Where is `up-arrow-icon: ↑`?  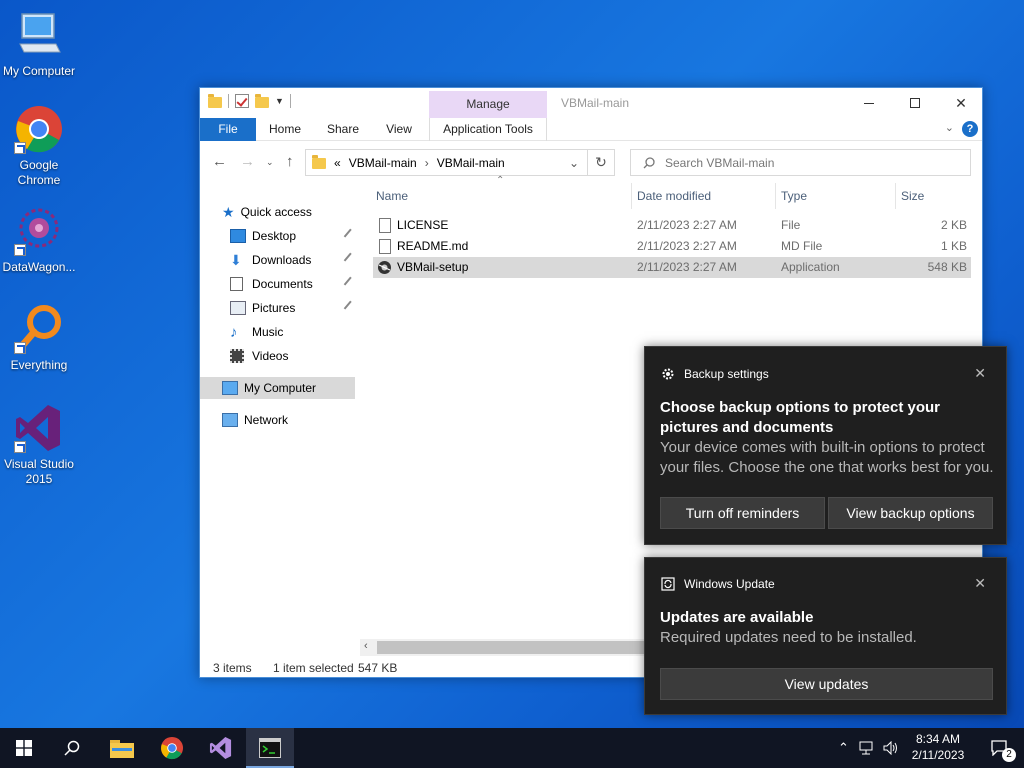
up-arrow-icon: ↑ is located at coordinates (290, 161).